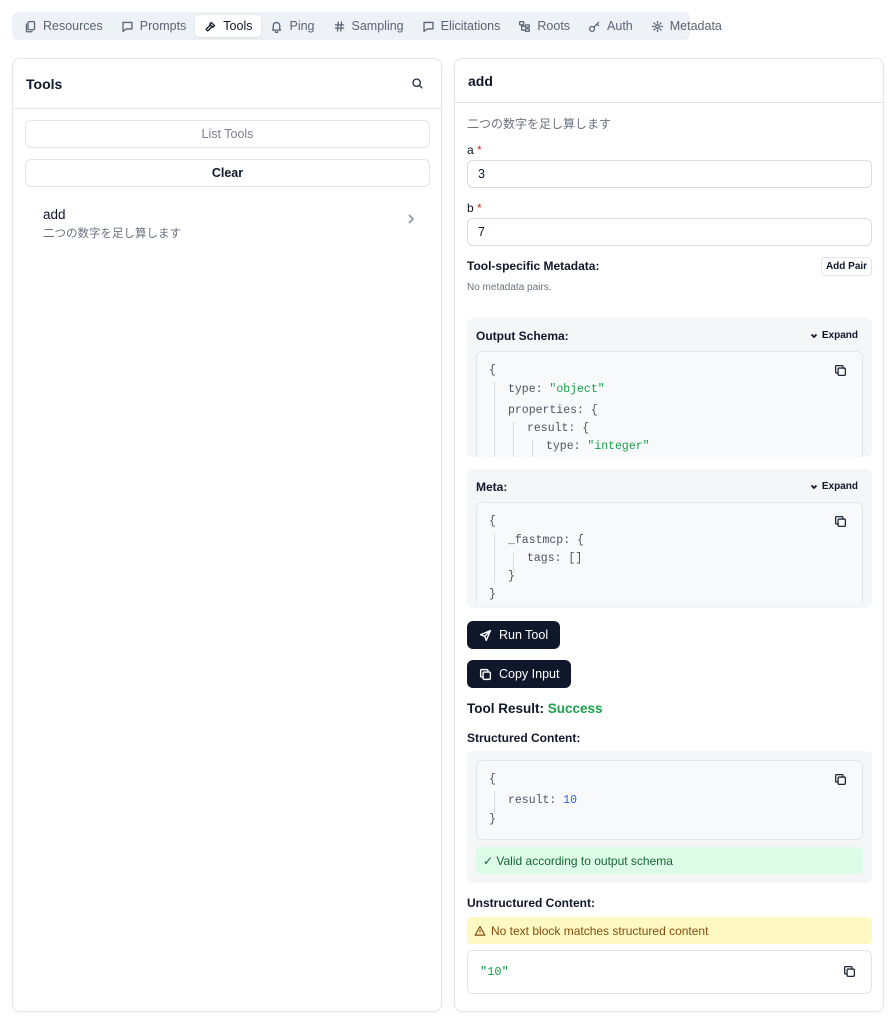 Image resolution: width=896 pixels, height=1024 pixels. Describe the element at coordinates (533, 266) in the screenshot. I see `metadata-label: Tool-specific Metadata:` at that location.